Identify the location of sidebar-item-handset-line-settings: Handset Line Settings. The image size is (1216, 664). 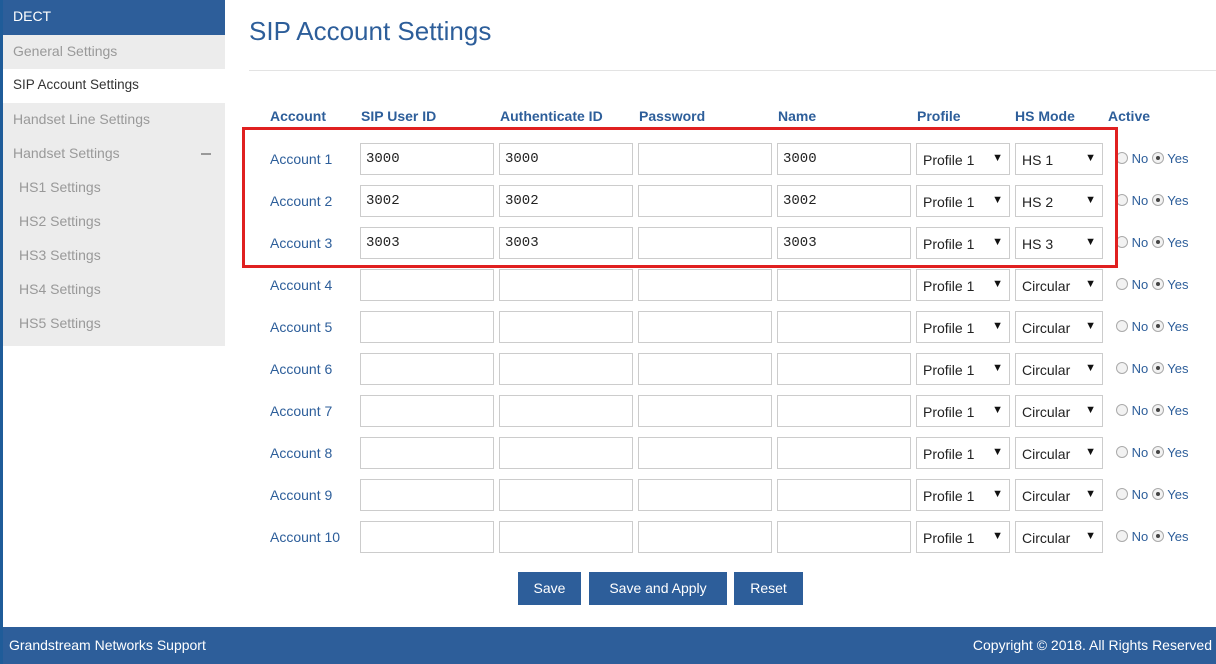
(114, 120).